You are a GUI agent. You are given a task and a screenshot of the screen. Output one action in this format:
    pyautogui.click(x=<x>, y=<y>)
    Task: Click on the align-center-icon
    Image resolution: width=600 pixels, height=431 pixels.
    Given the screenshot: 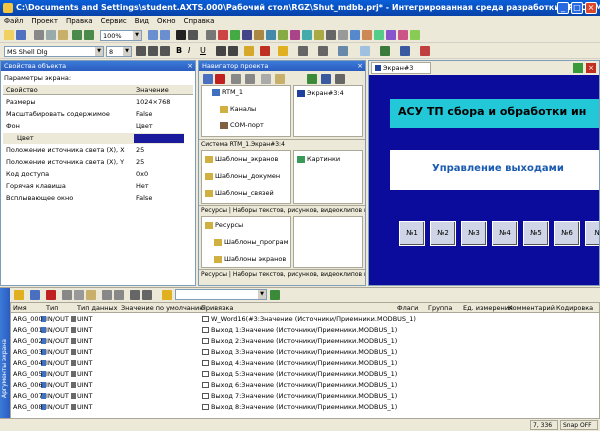 What is the action you would take?
    pyautogui.click(x=153, y=51)
    